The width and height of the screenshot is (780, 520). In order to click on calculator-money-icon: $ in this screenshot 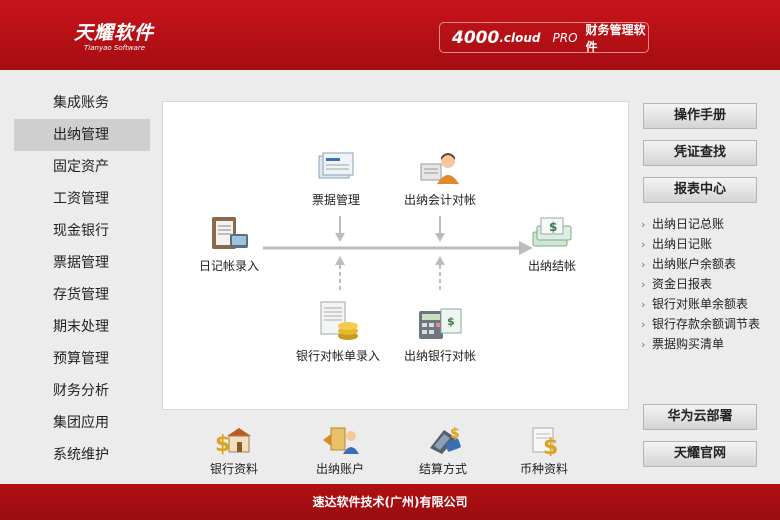, I will do `click(440, 323)`.